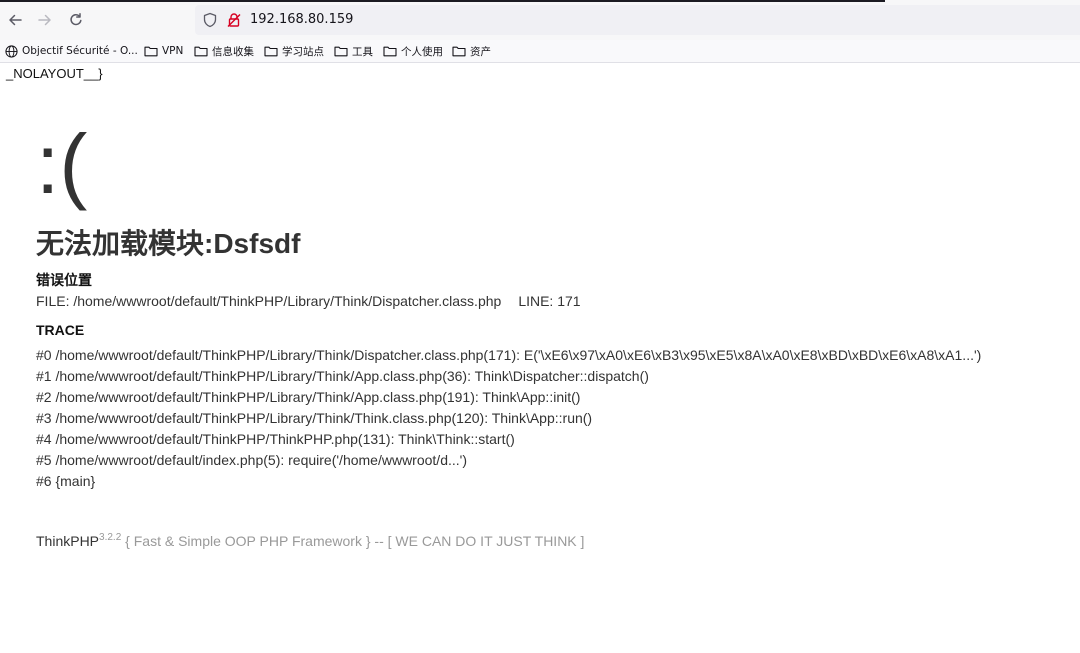 Image resolution: width=1080 pixels, height=653 pixels. Describe the element at coordinates (54, 73) in the screenshot. I see `nolayout-text: _NOLAYOUT__}` at that location.